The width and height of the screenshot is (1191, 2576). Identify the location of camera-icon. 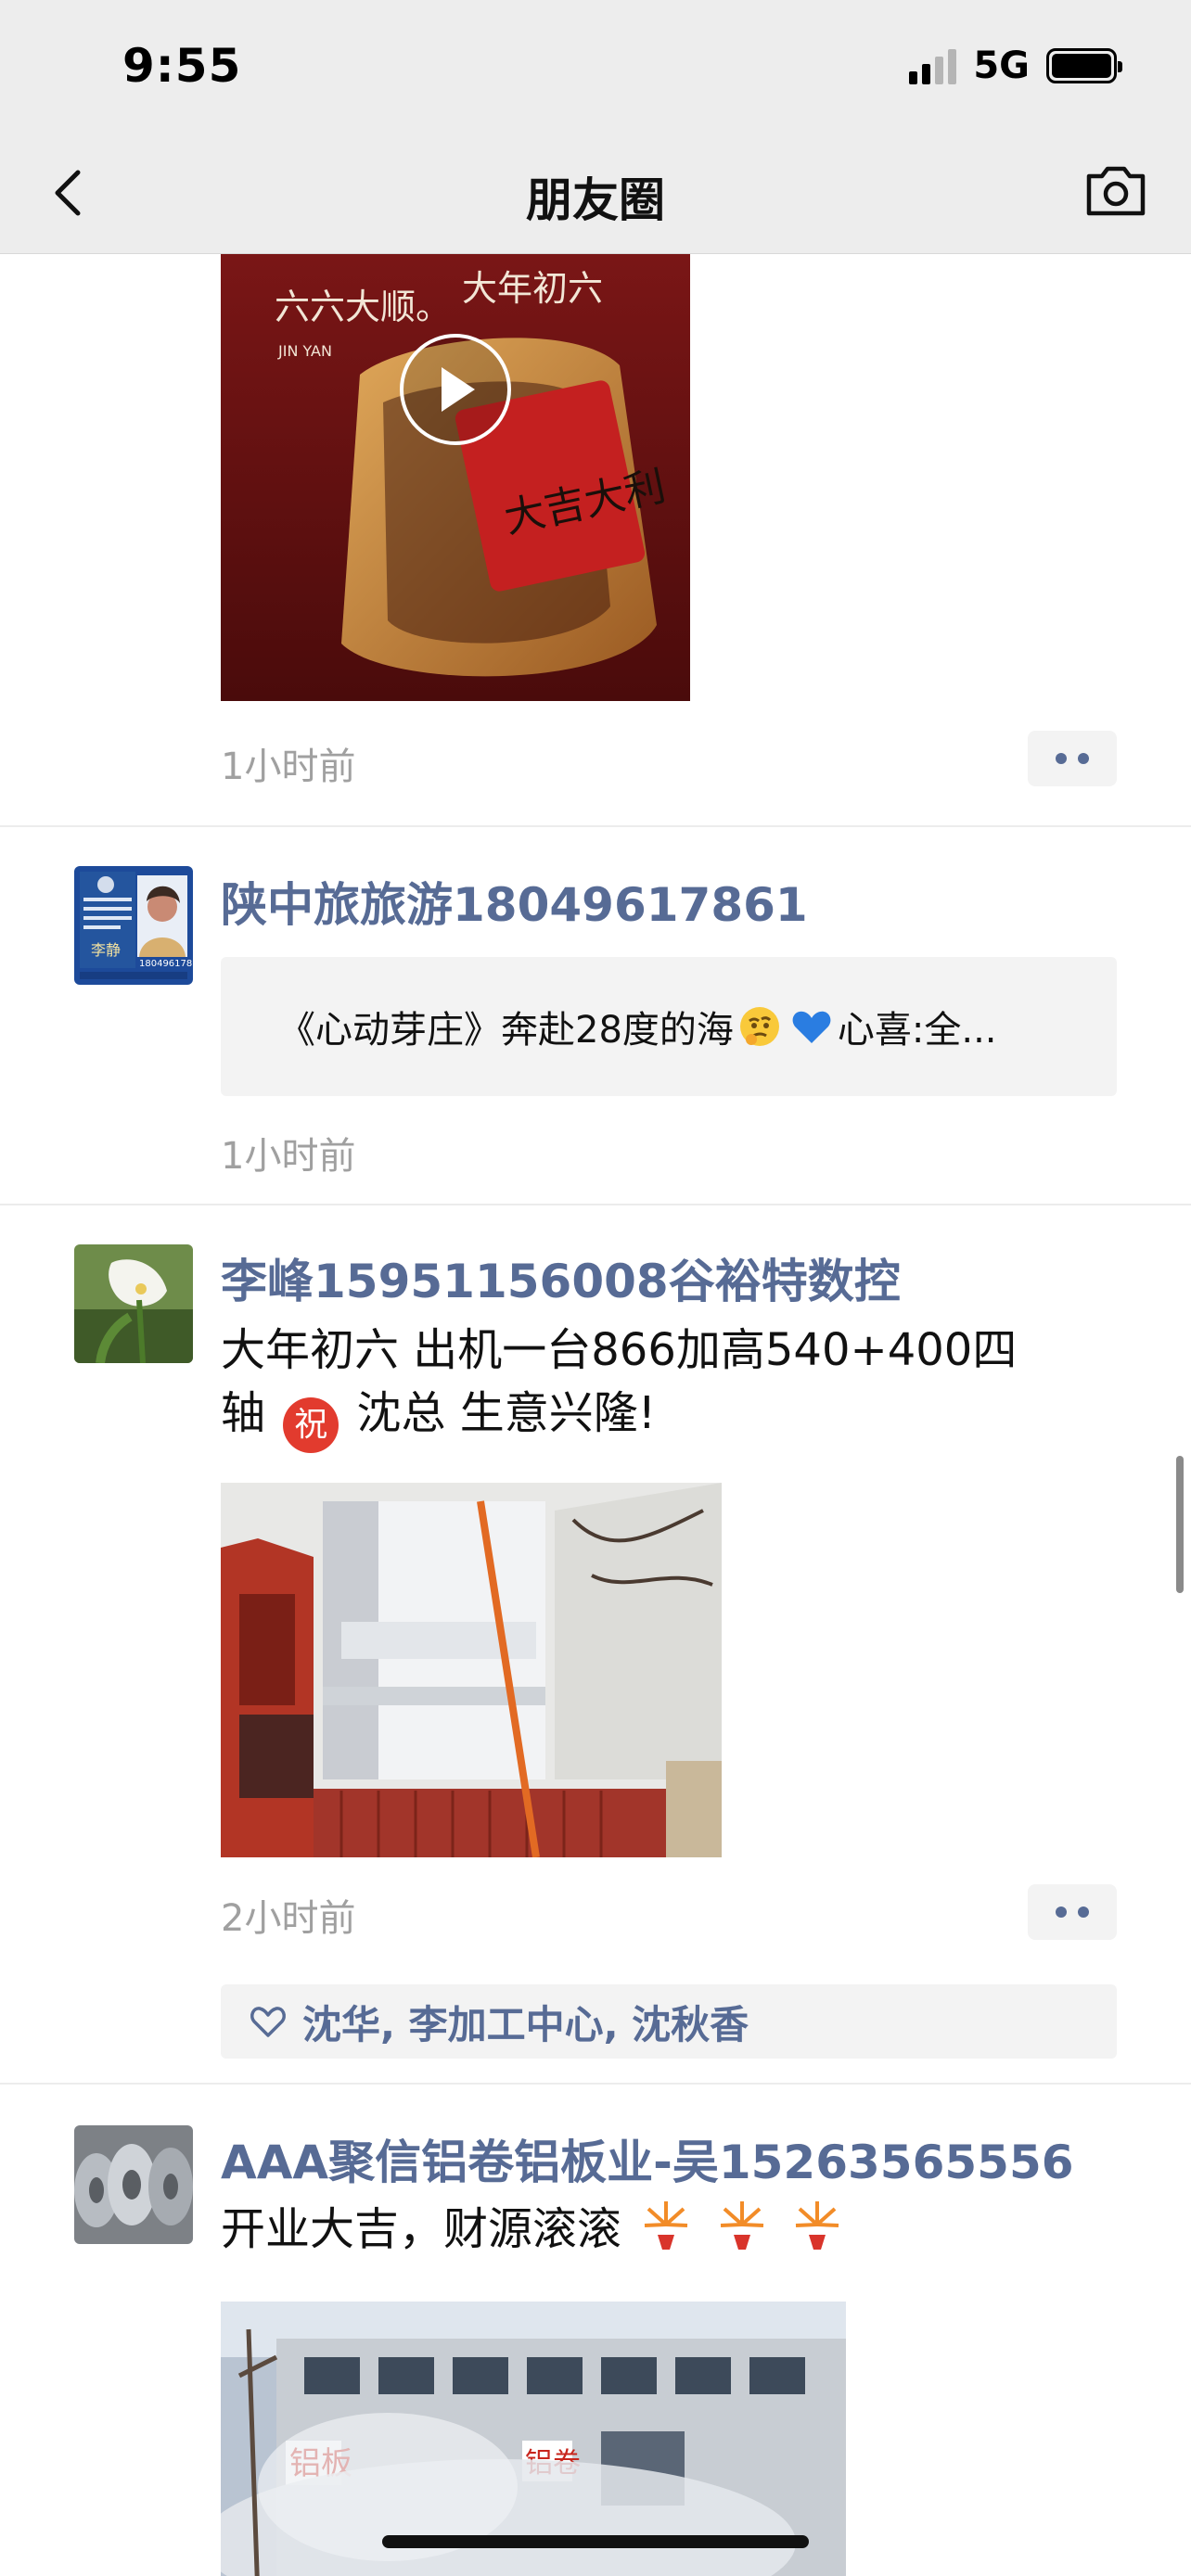
(1116, 191).